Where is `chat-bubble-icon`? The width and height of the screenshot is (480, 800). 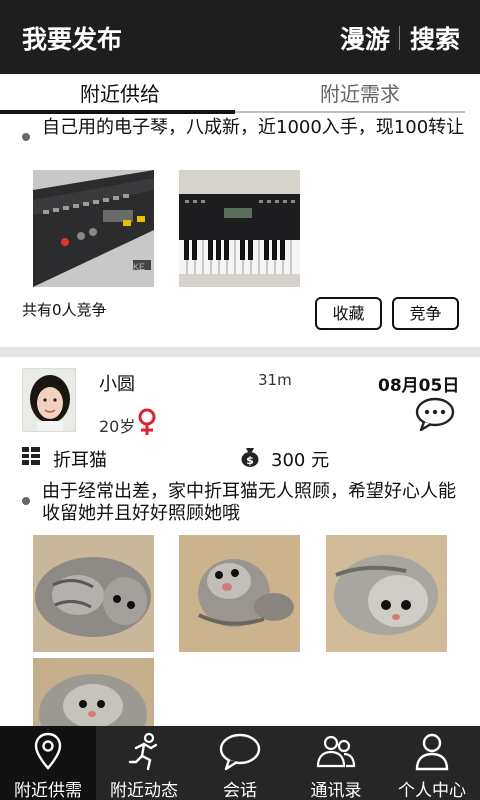
chat-bubble-icon is located at coordinates (240, 752).